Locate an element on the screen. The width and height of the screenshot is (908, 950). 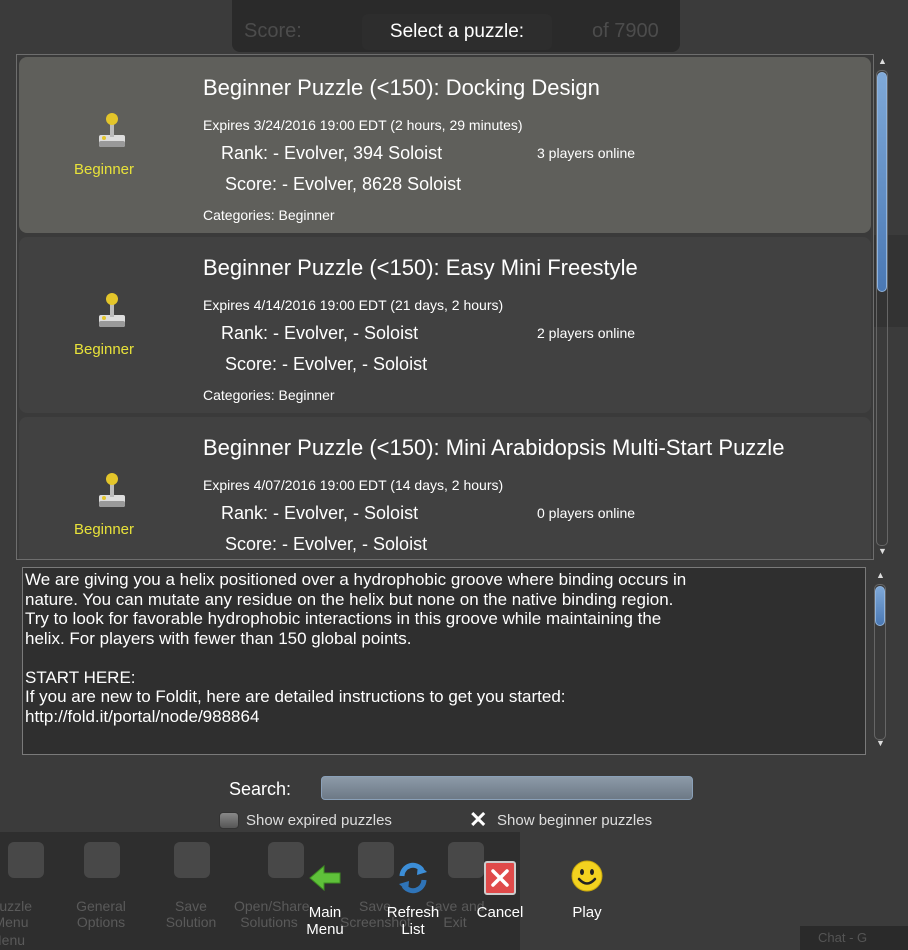
background-score-label: Score: is located at coordinates (273, 31).